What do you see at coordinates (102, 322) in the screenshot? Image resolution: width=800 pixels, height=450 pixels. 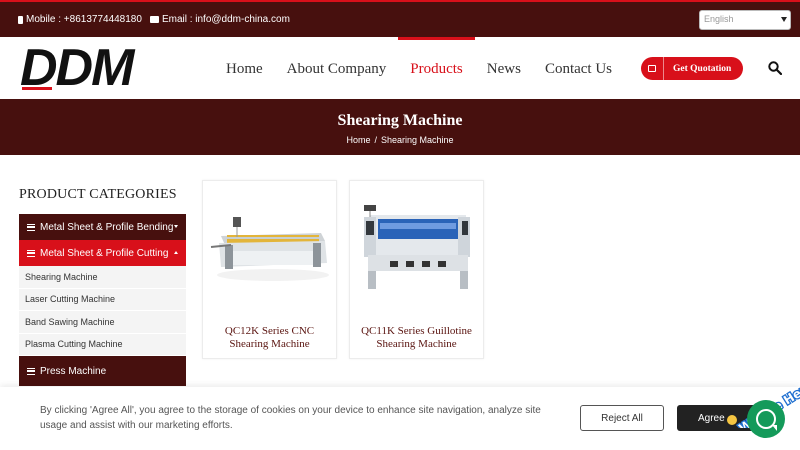 I see `subcategory-band-sawing-machine: Band Sawing Machine` at bounding box center [102, 322].